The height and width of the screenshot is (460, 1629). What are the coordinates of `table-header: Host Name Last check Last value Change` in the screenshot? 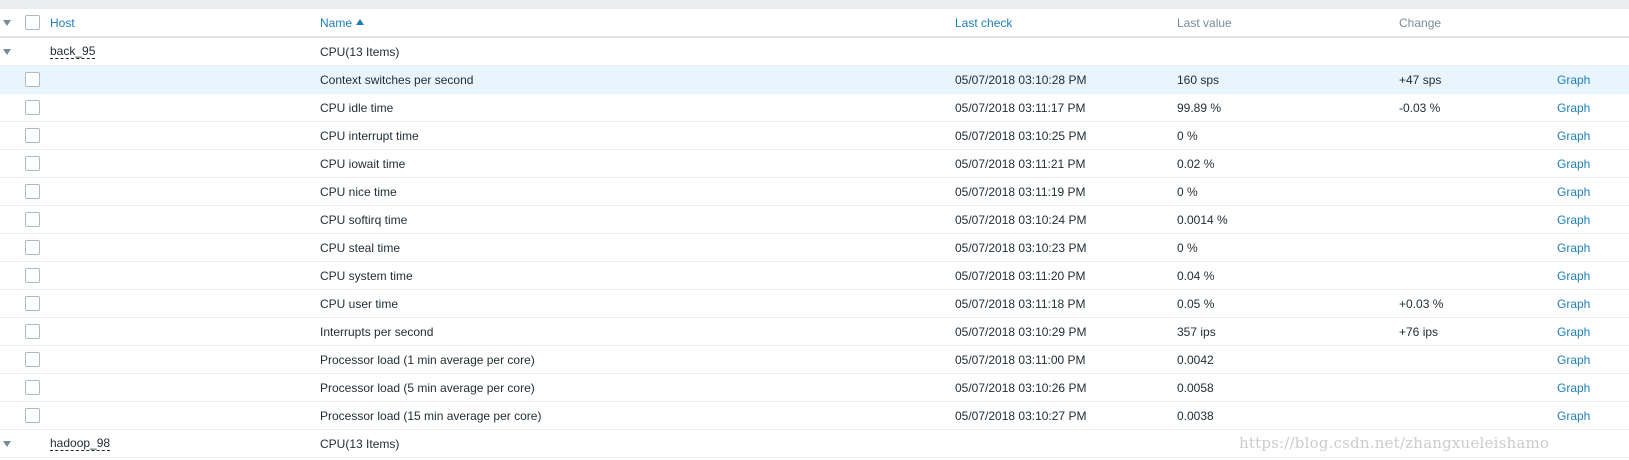 It's located at (814, 23).